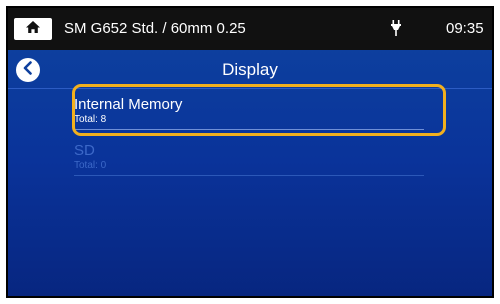  What do you see at coordinates (396, 30) in the screenshot?
I see `plug-icon` at bounding box center [396, 30].